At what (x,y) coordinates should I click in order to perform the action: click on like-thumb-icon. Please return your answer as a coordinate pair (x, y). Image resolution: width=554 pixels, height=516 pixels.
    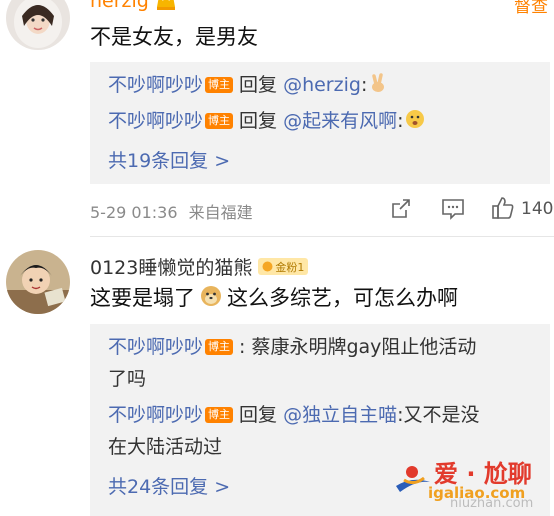
    Looking at the image, I should click on (503, 208).